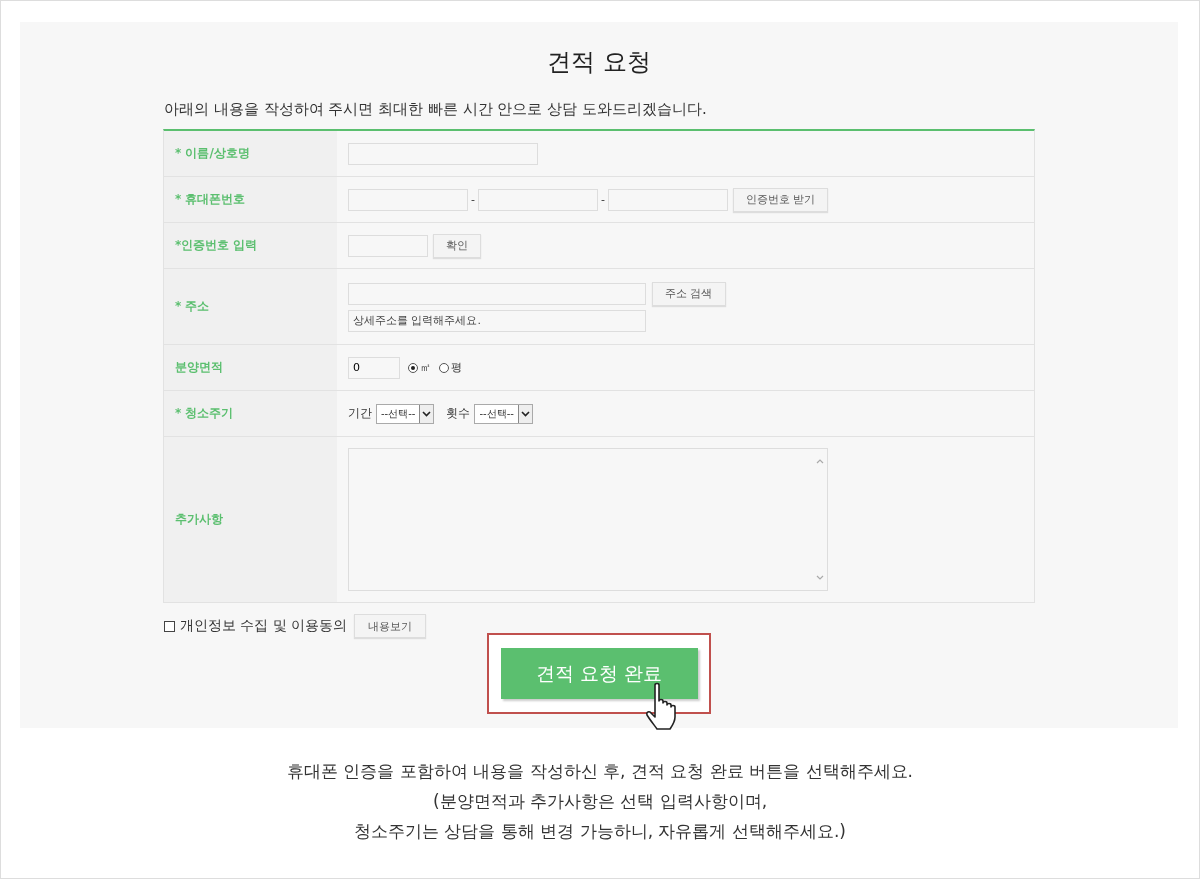  I want to click on code-field, so click(388, 245).